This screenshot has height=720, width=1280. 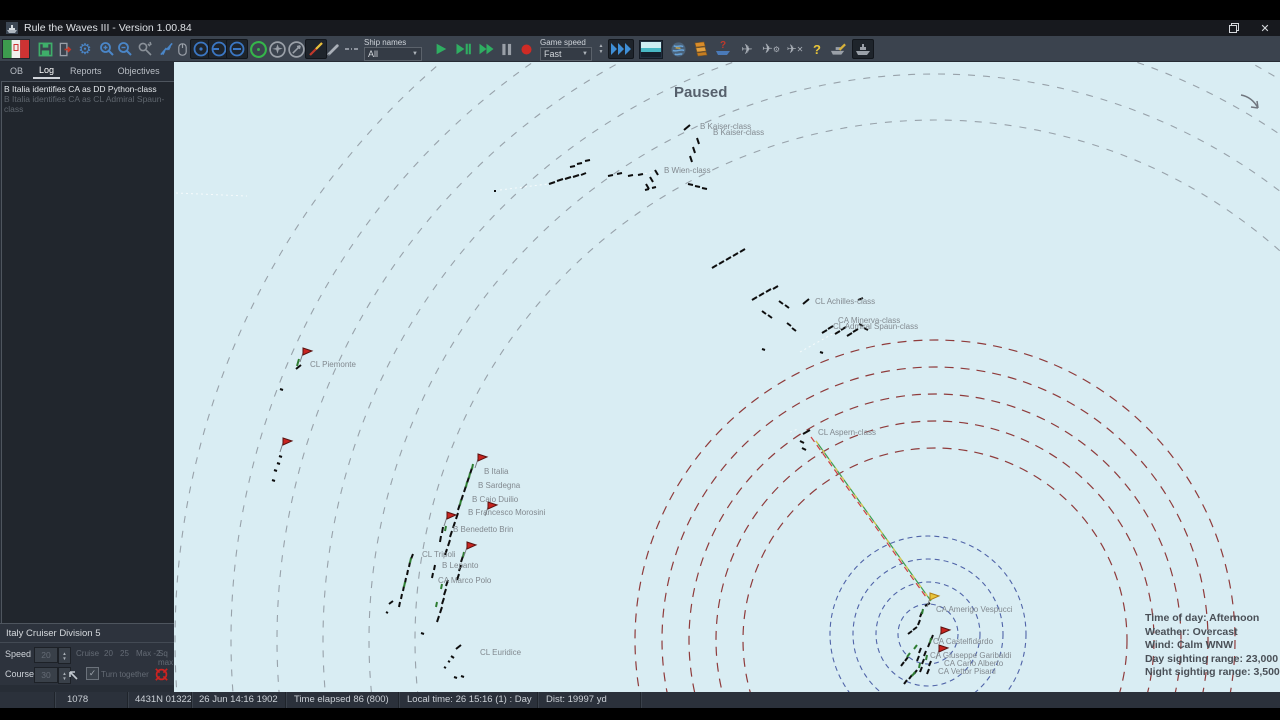 I want to click on course-input: 30, so click(x=46, y=675).